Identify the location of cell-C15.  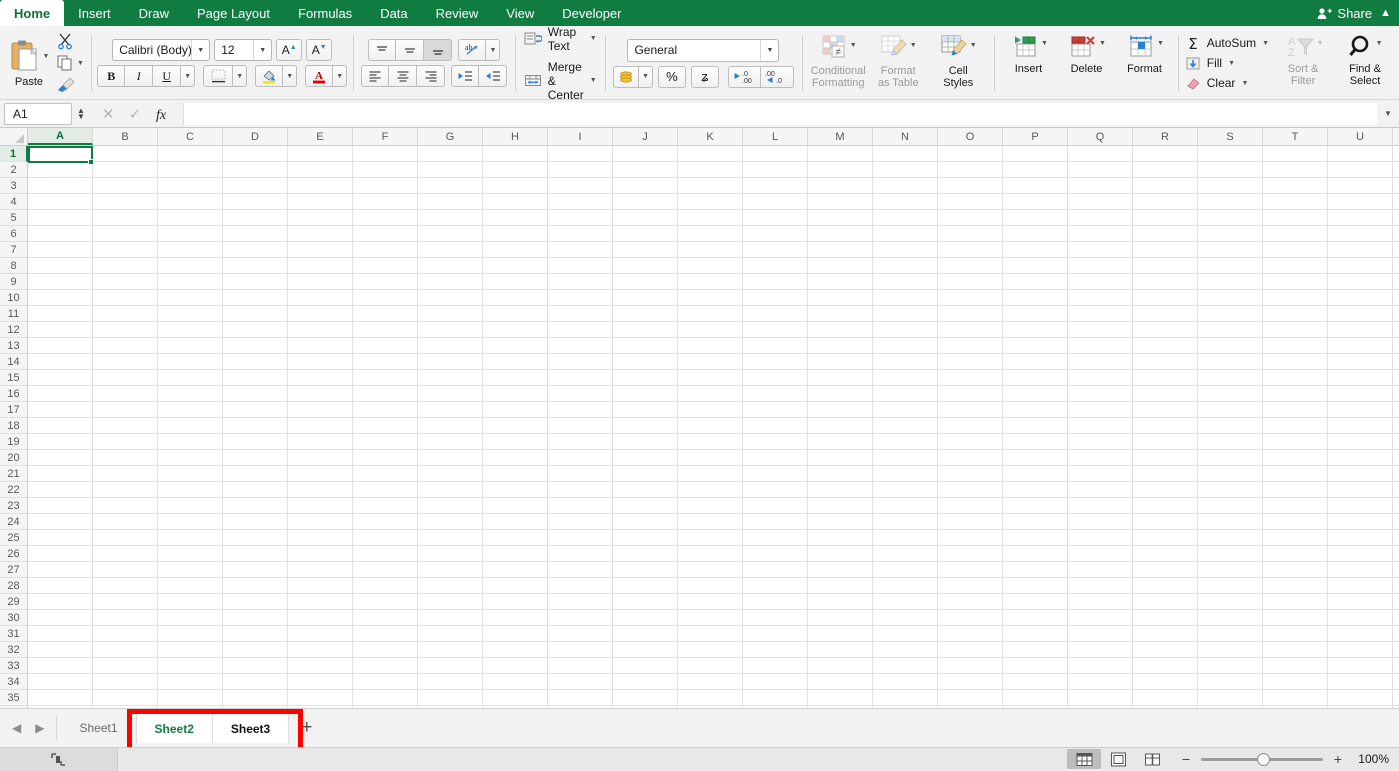
(190, 378).